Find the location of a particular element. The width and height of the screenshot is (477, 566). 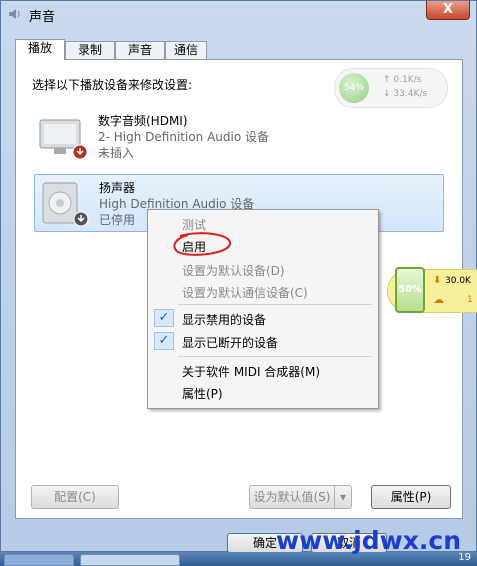

close-button: X is located at coordinates (448, 10).